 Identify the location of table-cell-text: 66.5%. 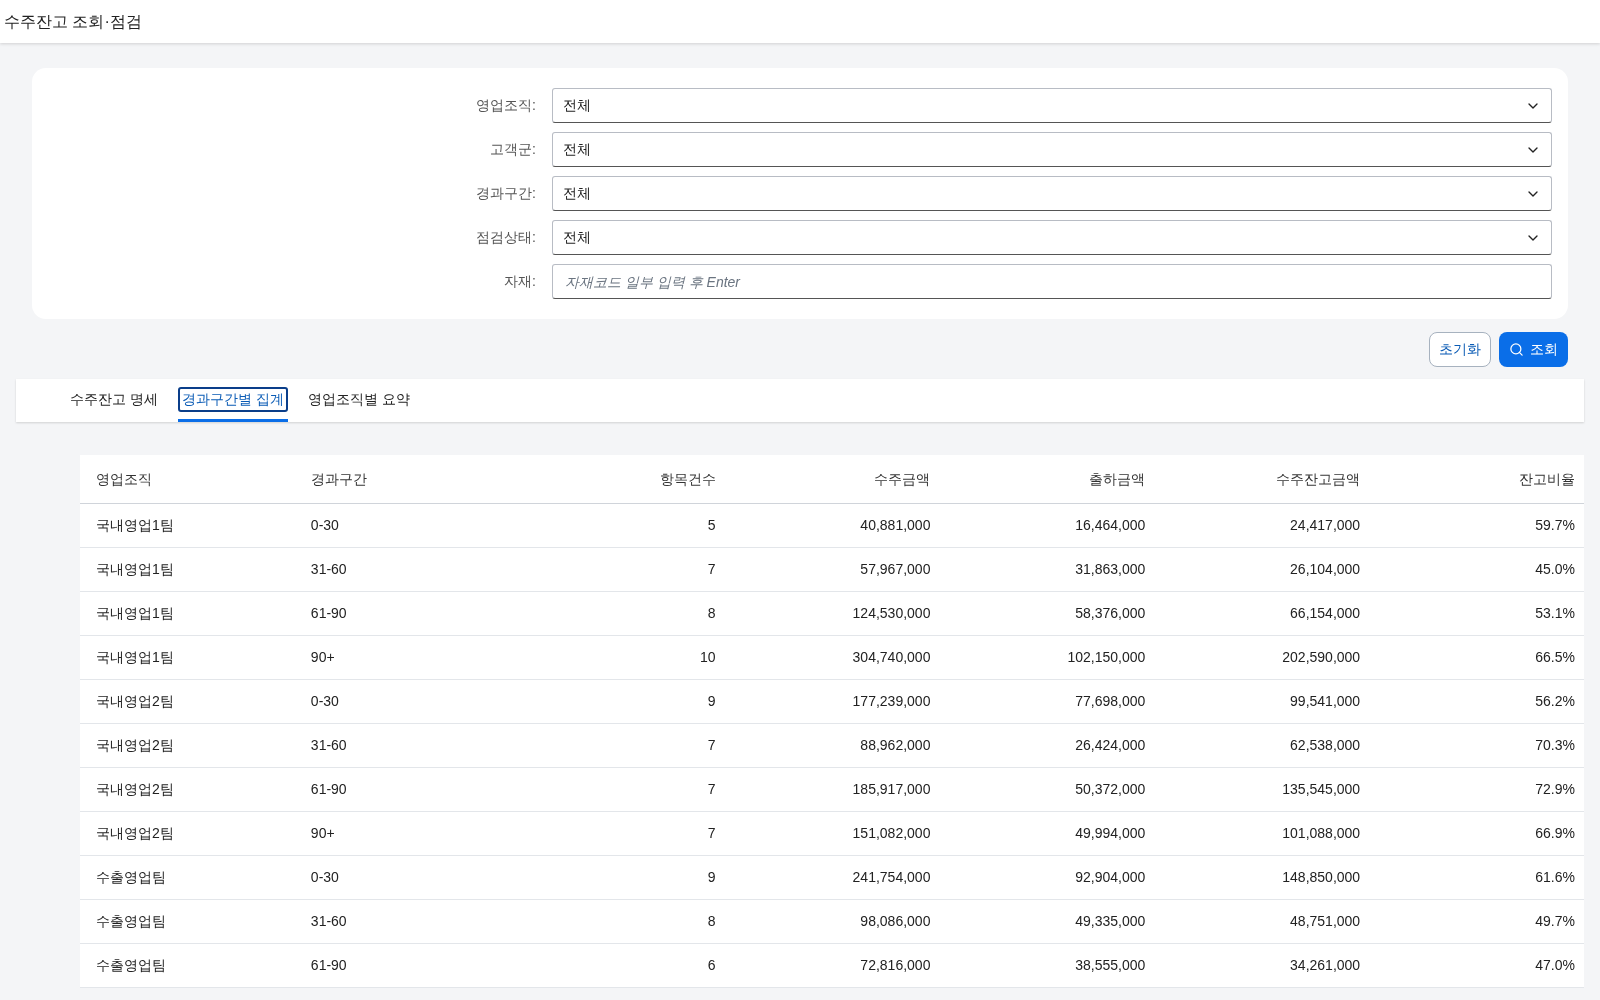
(1555, 657).